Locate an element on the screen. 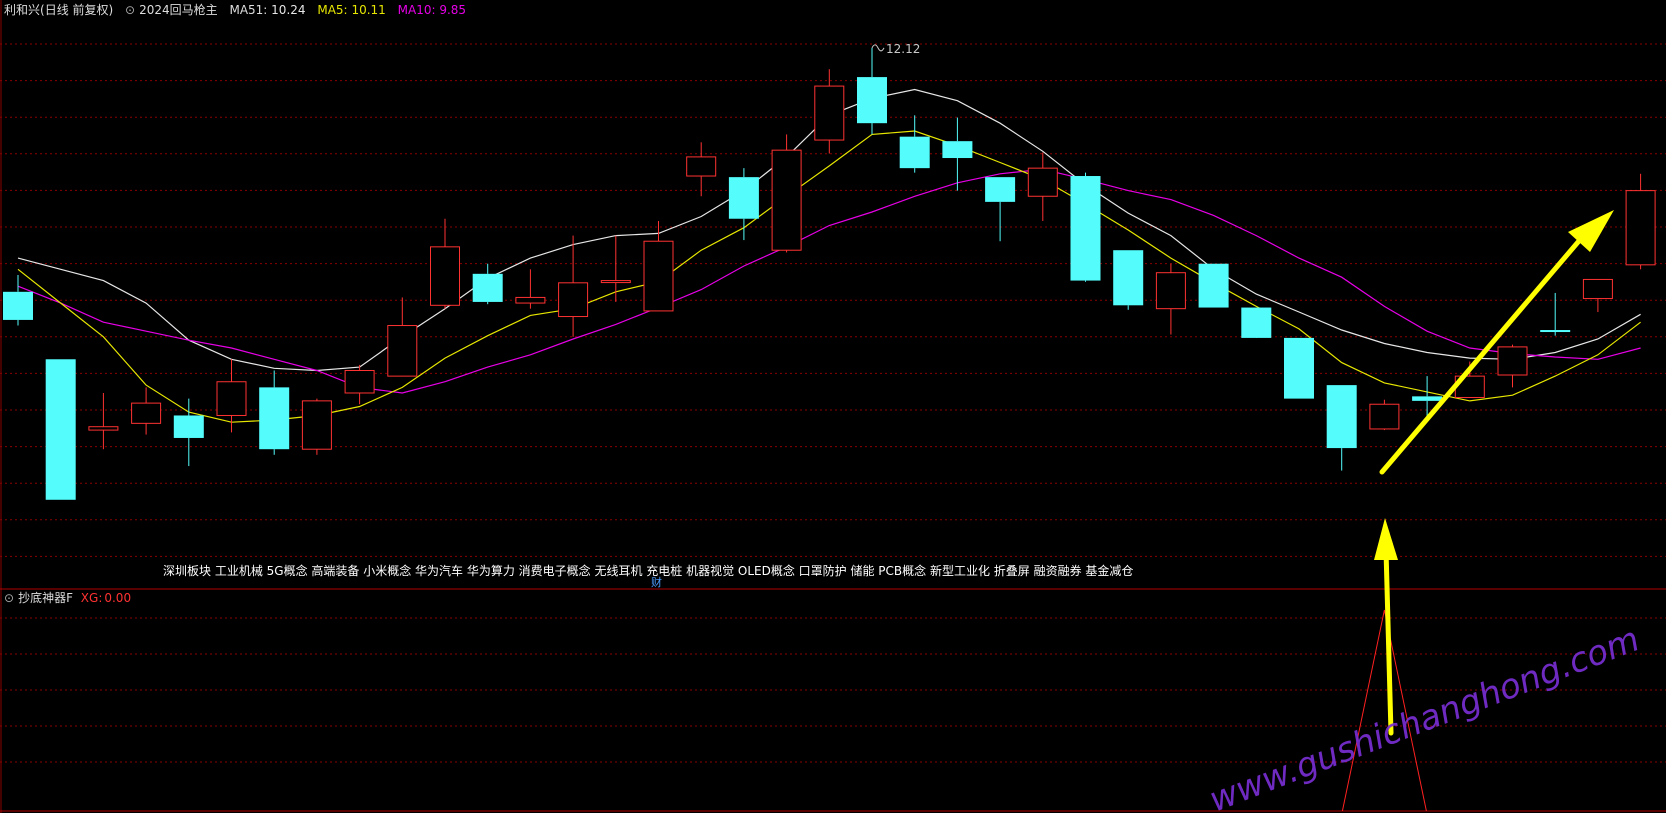  xg-label: XG: is located at coordinates (91, 598).